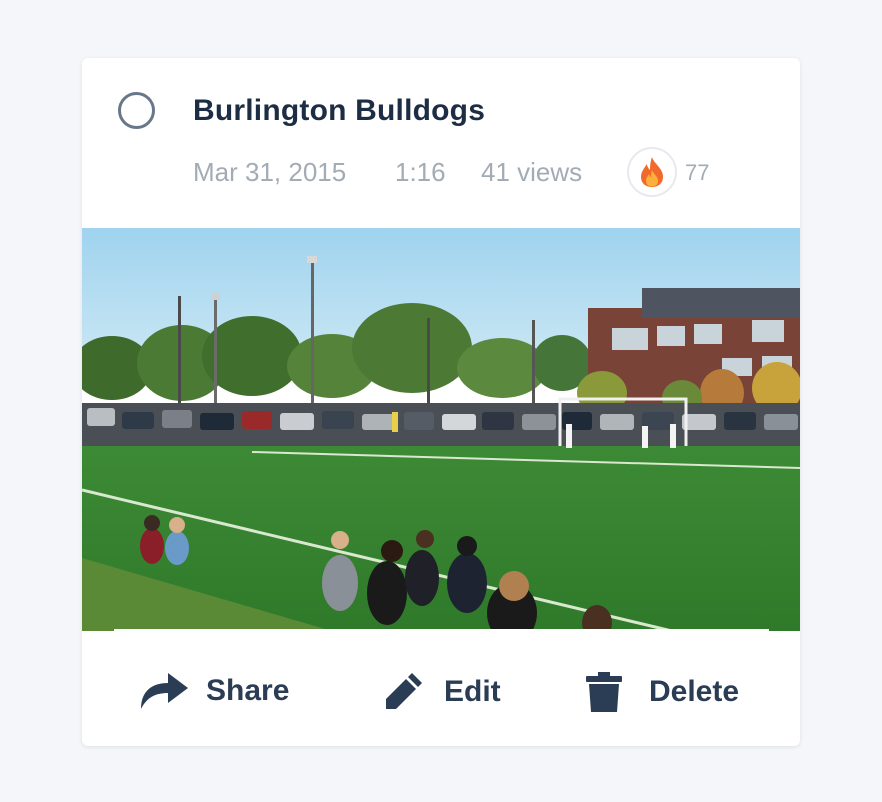 The image size is (882, 802). Describe the element at coordinates (270, 172) in the screenshot. I see `video-date: Mar 31, 2015` at that location.